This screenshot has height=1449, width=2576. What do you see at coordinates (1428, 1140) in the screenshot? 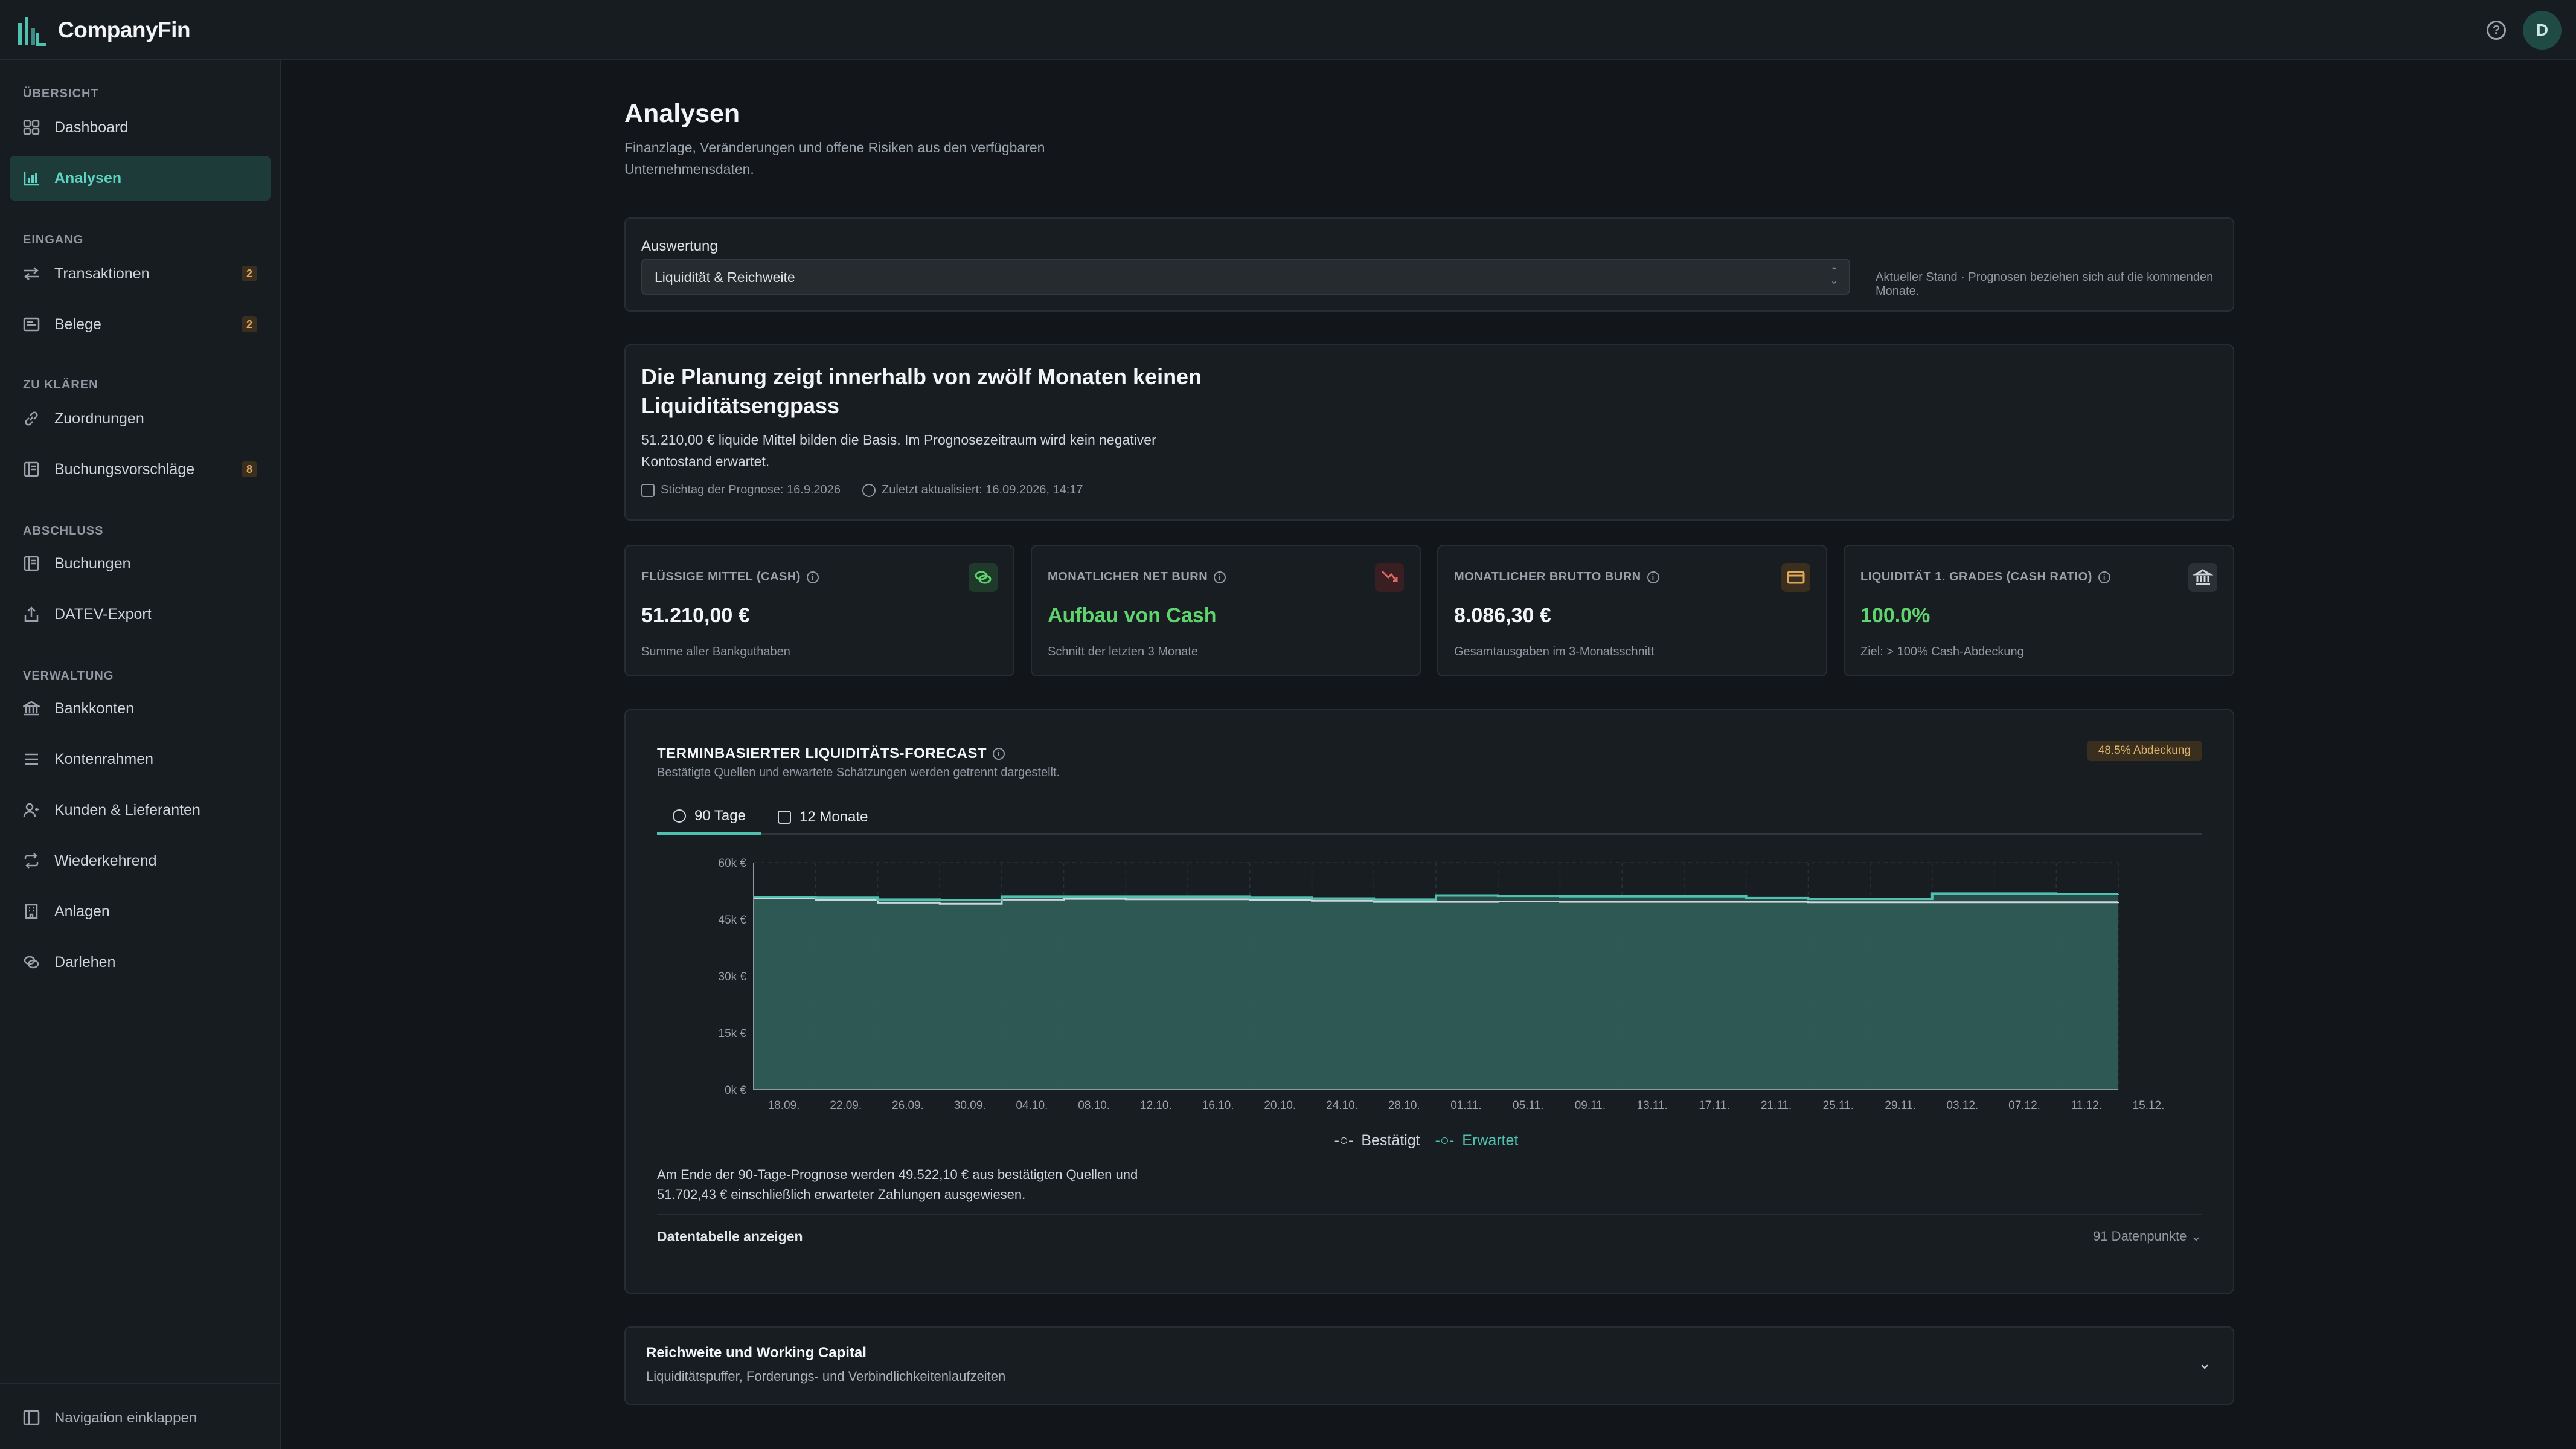
I see `chart-legend: -○- Bestätigt -○- Erwartet` at bounding box center [1428, 1140].